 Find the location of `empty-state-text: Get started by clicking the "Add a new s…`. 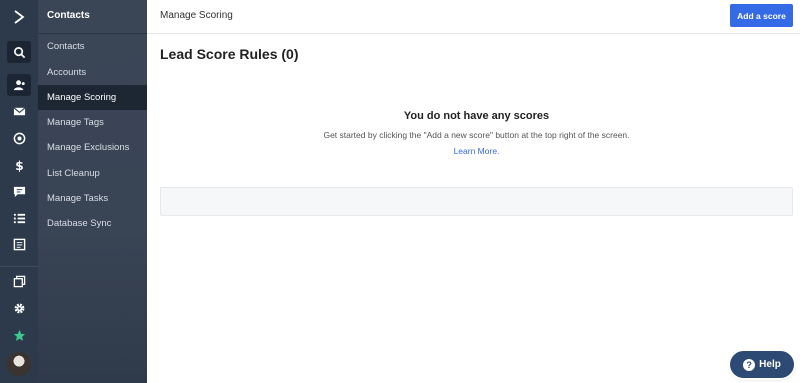

empty-state-text: Get started by clicking the "Add a new s… is located at coordinates (476, 135).